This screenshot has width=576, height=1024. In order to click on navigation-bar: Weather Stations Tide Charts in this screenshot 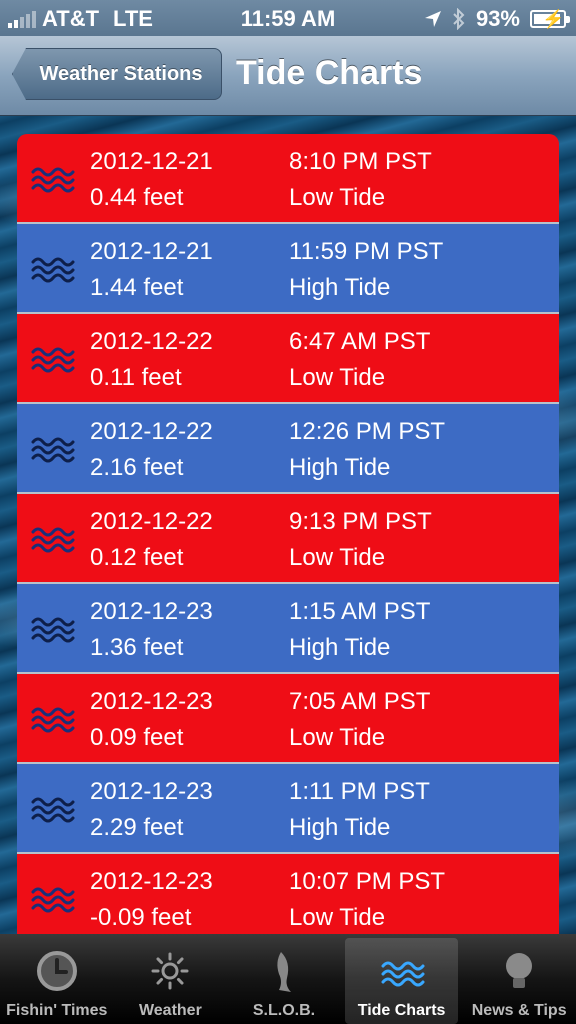, I will do `click(288, 76)`.